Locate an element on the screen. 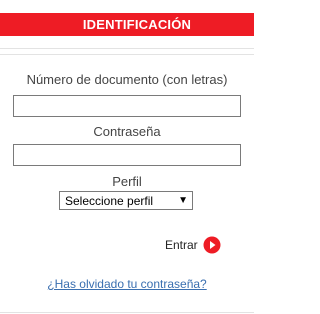  forgot-password-link: ¿Has olvidado tu contraseña? is located at coordinates (127, 284).